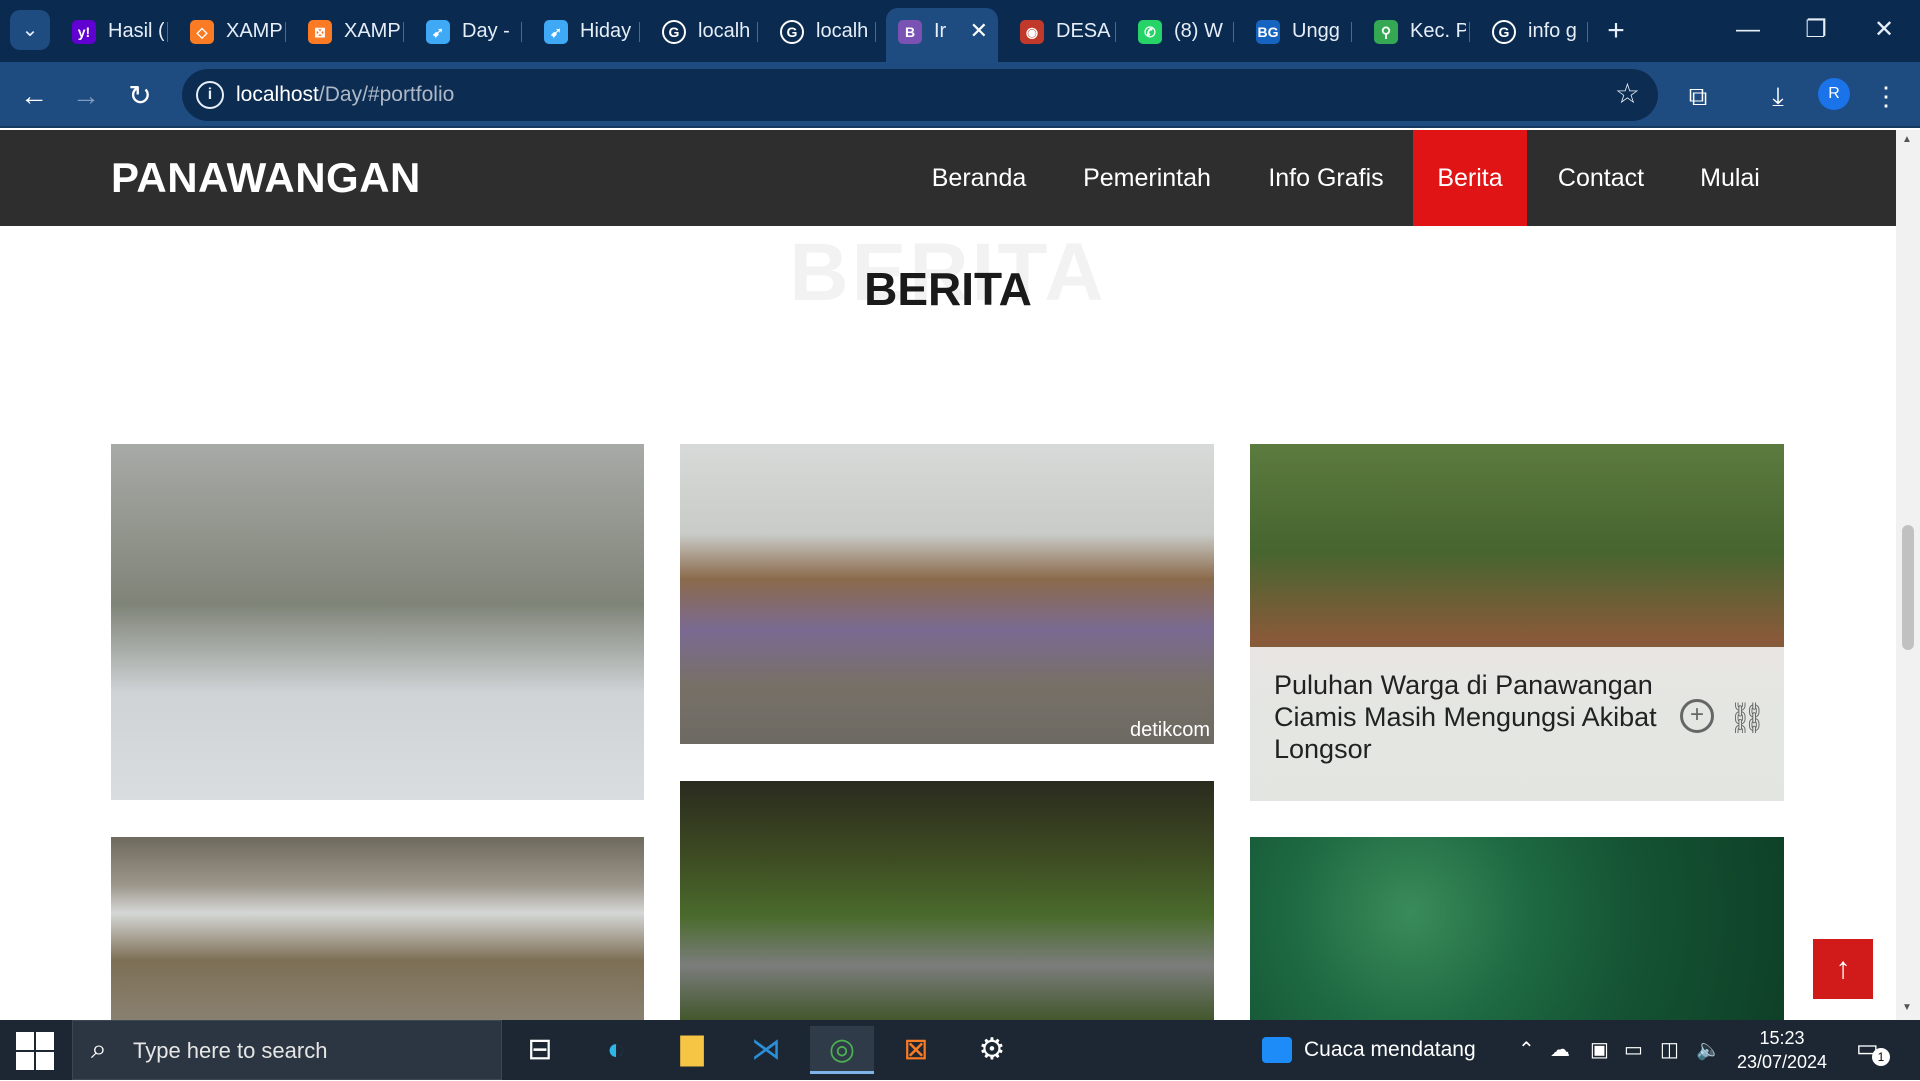 The height and width of the screenshot is (1081, 1920). What do you see at coordinates (1601, 178) in the screenshot?
I see `nav-contact: Contact` at bounding box center [1601, 178].